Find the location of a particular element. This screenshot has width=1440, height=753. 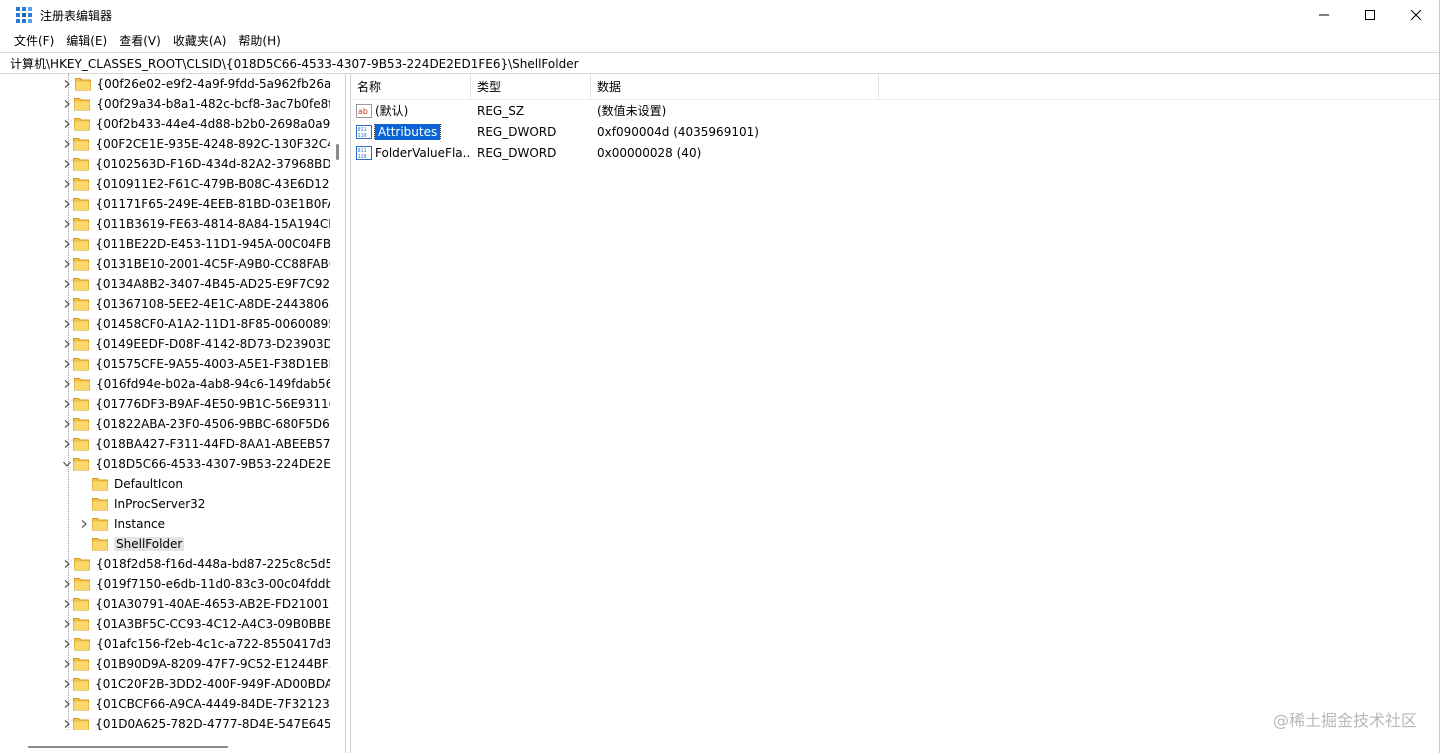

tree-vertical-scrollbar is located at coordinates (338, 402).